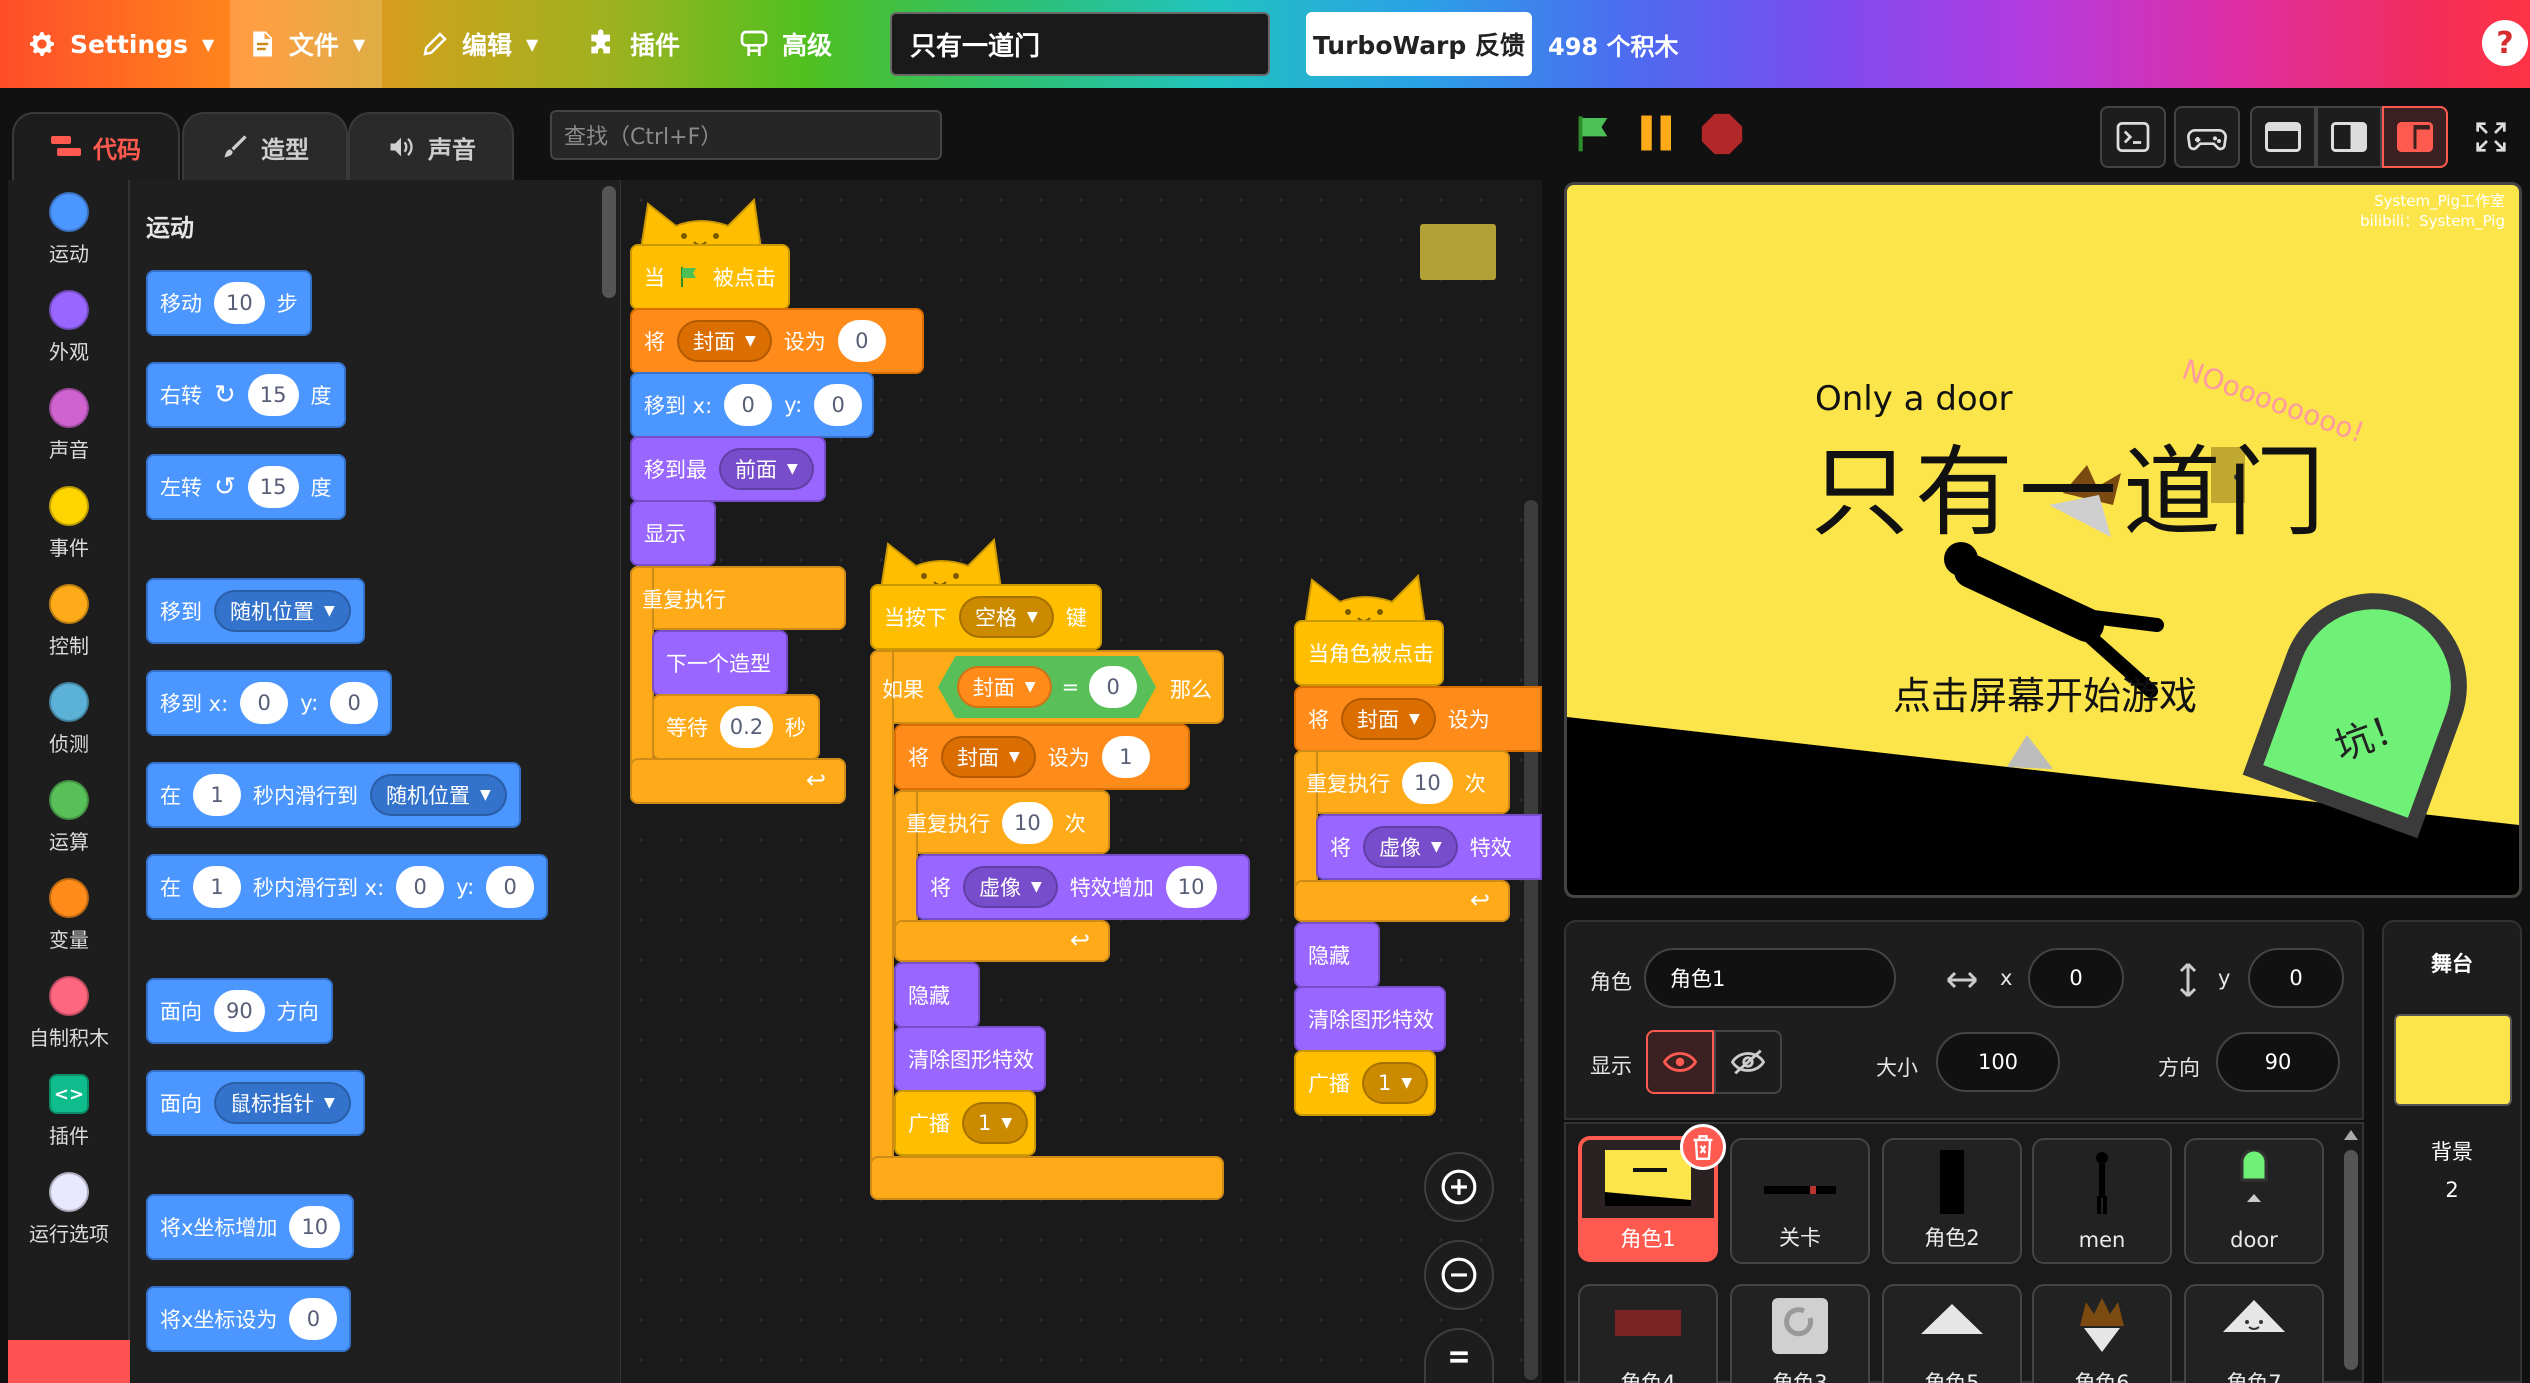 The width and height of the screenshot is (2530, 1383). What do you see at coordinates (1047, 687) in the screenshot?
I see `equals-operator-block: 封面 = 0` at bounding box center [1047, 687].